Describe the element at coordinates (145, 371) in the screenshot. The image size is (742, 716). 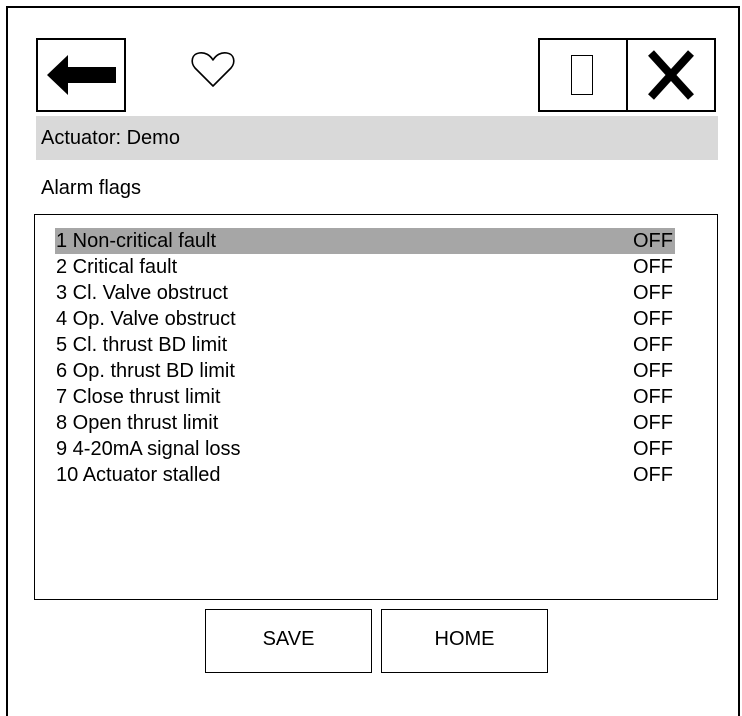
I see `list-item-label: 6 Op. thrust BD limit` at that location.